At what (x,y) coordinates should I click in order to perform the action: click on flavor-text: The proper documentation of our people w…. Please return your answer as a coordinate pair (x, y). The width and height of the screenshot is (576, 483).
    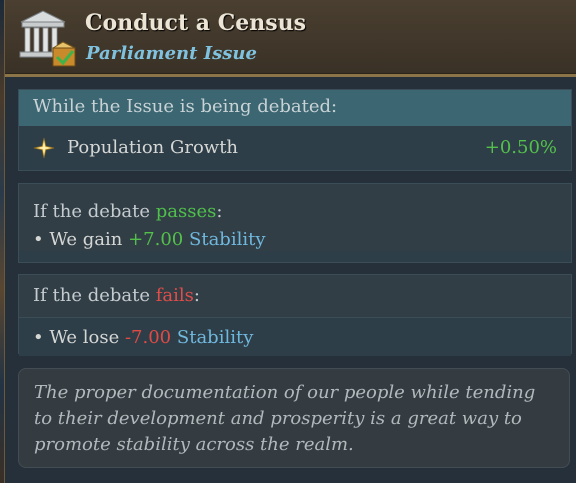
    Looking at the image, I should click on (285, 418).